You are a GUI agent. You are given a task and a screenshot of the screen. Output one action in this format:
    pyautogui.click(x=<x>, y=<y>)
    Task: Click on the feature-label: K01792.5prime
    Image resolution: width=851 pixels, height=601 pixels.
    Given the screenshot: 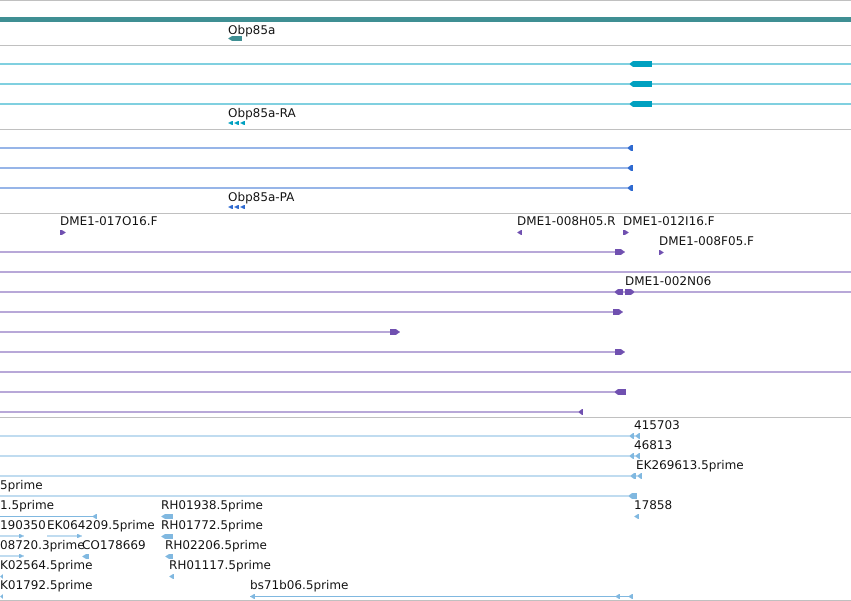 What is the action you would take?
    pyautogui.click(x=46, y=585)
    